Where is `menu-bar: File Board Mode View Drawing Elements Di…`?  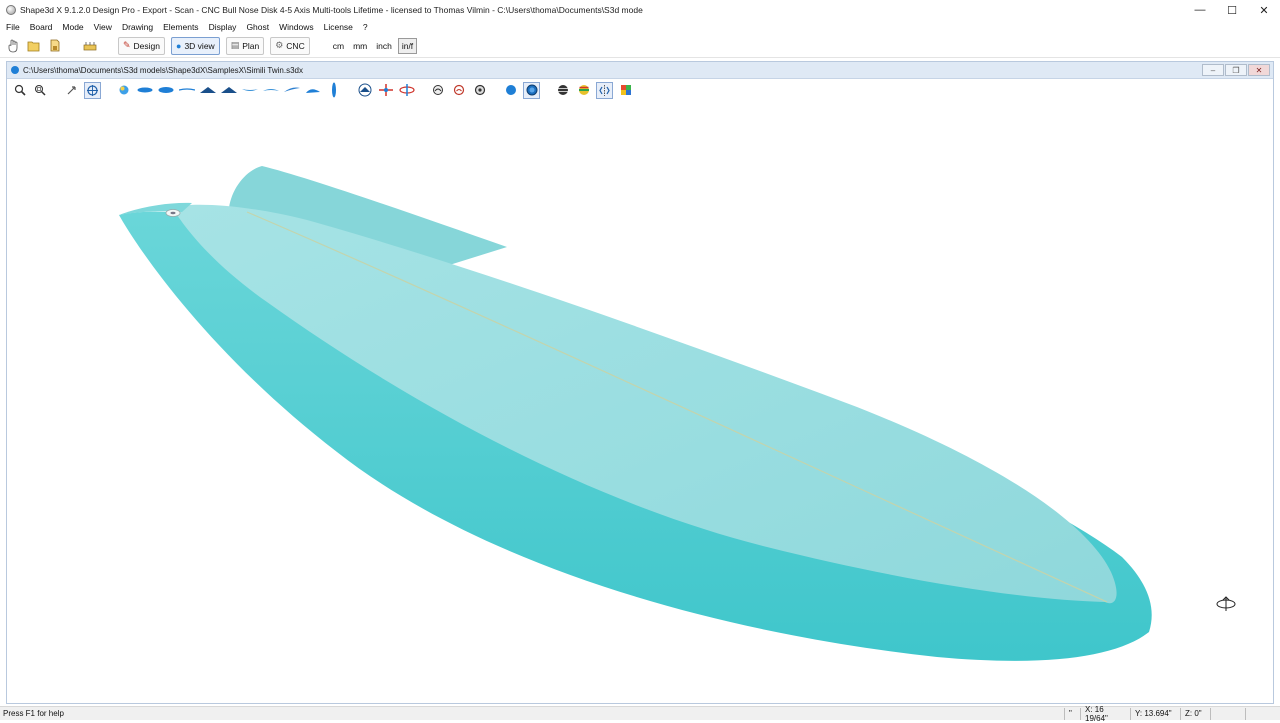 menu-bar: File Board Mode View Drawing Elements Di… is located at coordinates (640, 27).